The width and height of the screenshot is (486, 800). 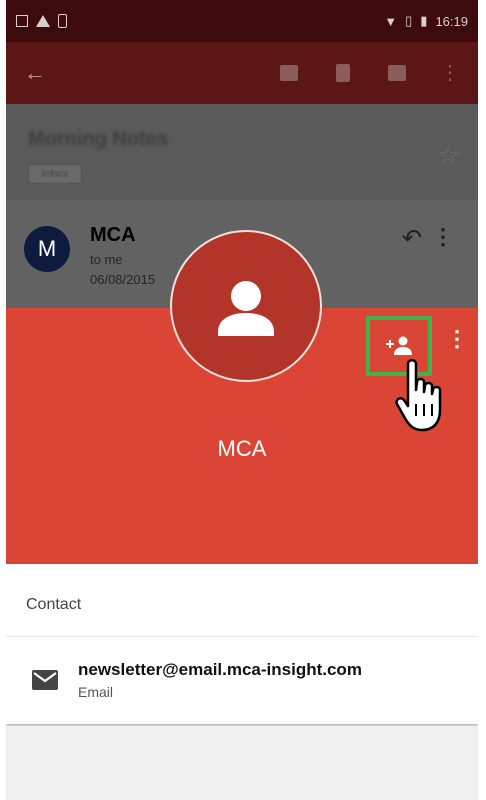 What do you see at coordinates (457, 339) in the screenshot?
I see `contact-more-icon: ⋮` at bounding box center [457, 339].